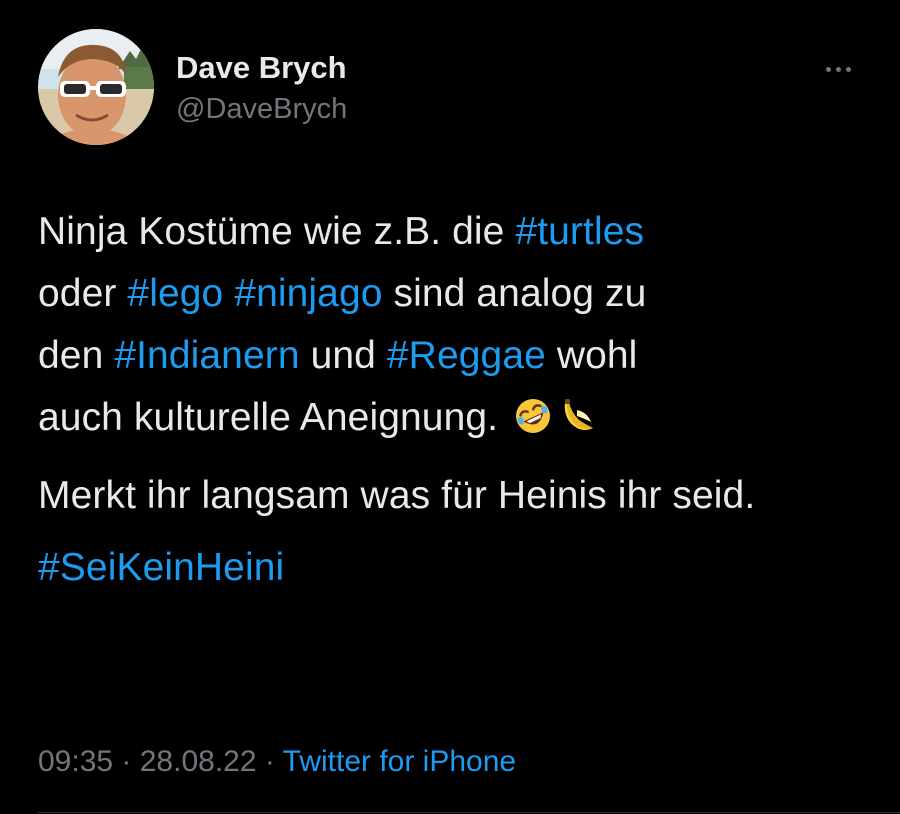 The width and height of the screenshot is (900, 814). What do you see at coordinates (75, 761) in the screenshot?
I see `tweet-time: 09:35` at bounding box center [75, 761].